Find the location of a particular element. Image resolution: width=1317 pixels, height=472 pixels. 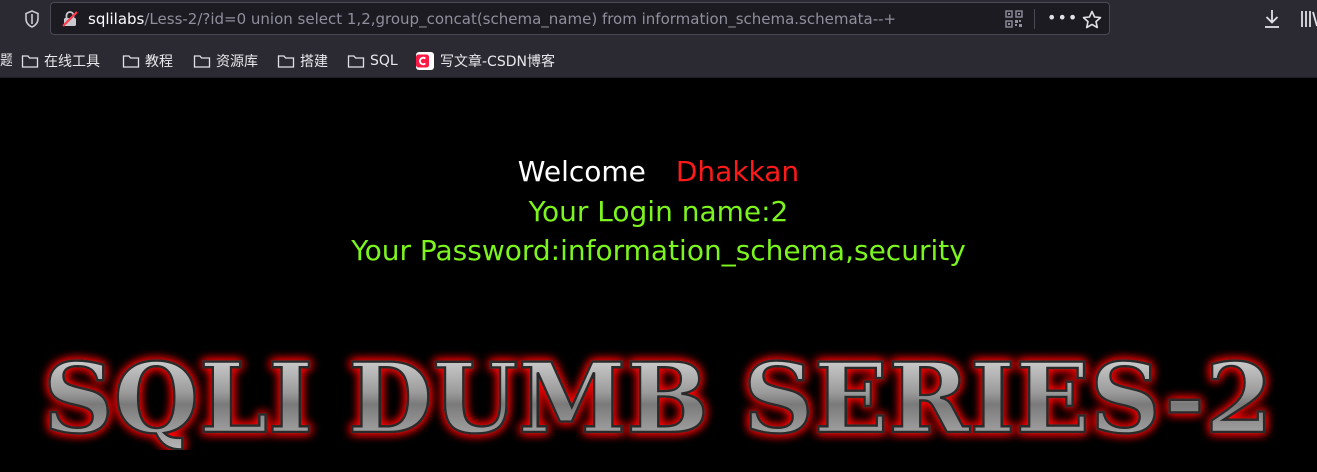

address-bar-divider is located at coordinates (1034, 19).